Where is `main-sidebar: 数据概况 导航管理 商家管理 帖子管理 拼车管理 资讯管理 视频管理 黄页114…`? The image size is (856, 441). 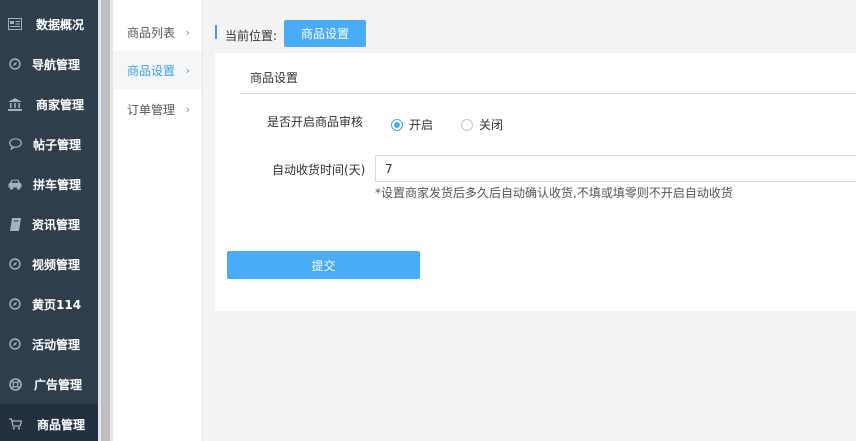
main-sidebar: 数据概况 导航管理 商家管理 帖子管理 拼车管理 资讯管理 视频管理 黄页114… is located at coordinates (49, 220).